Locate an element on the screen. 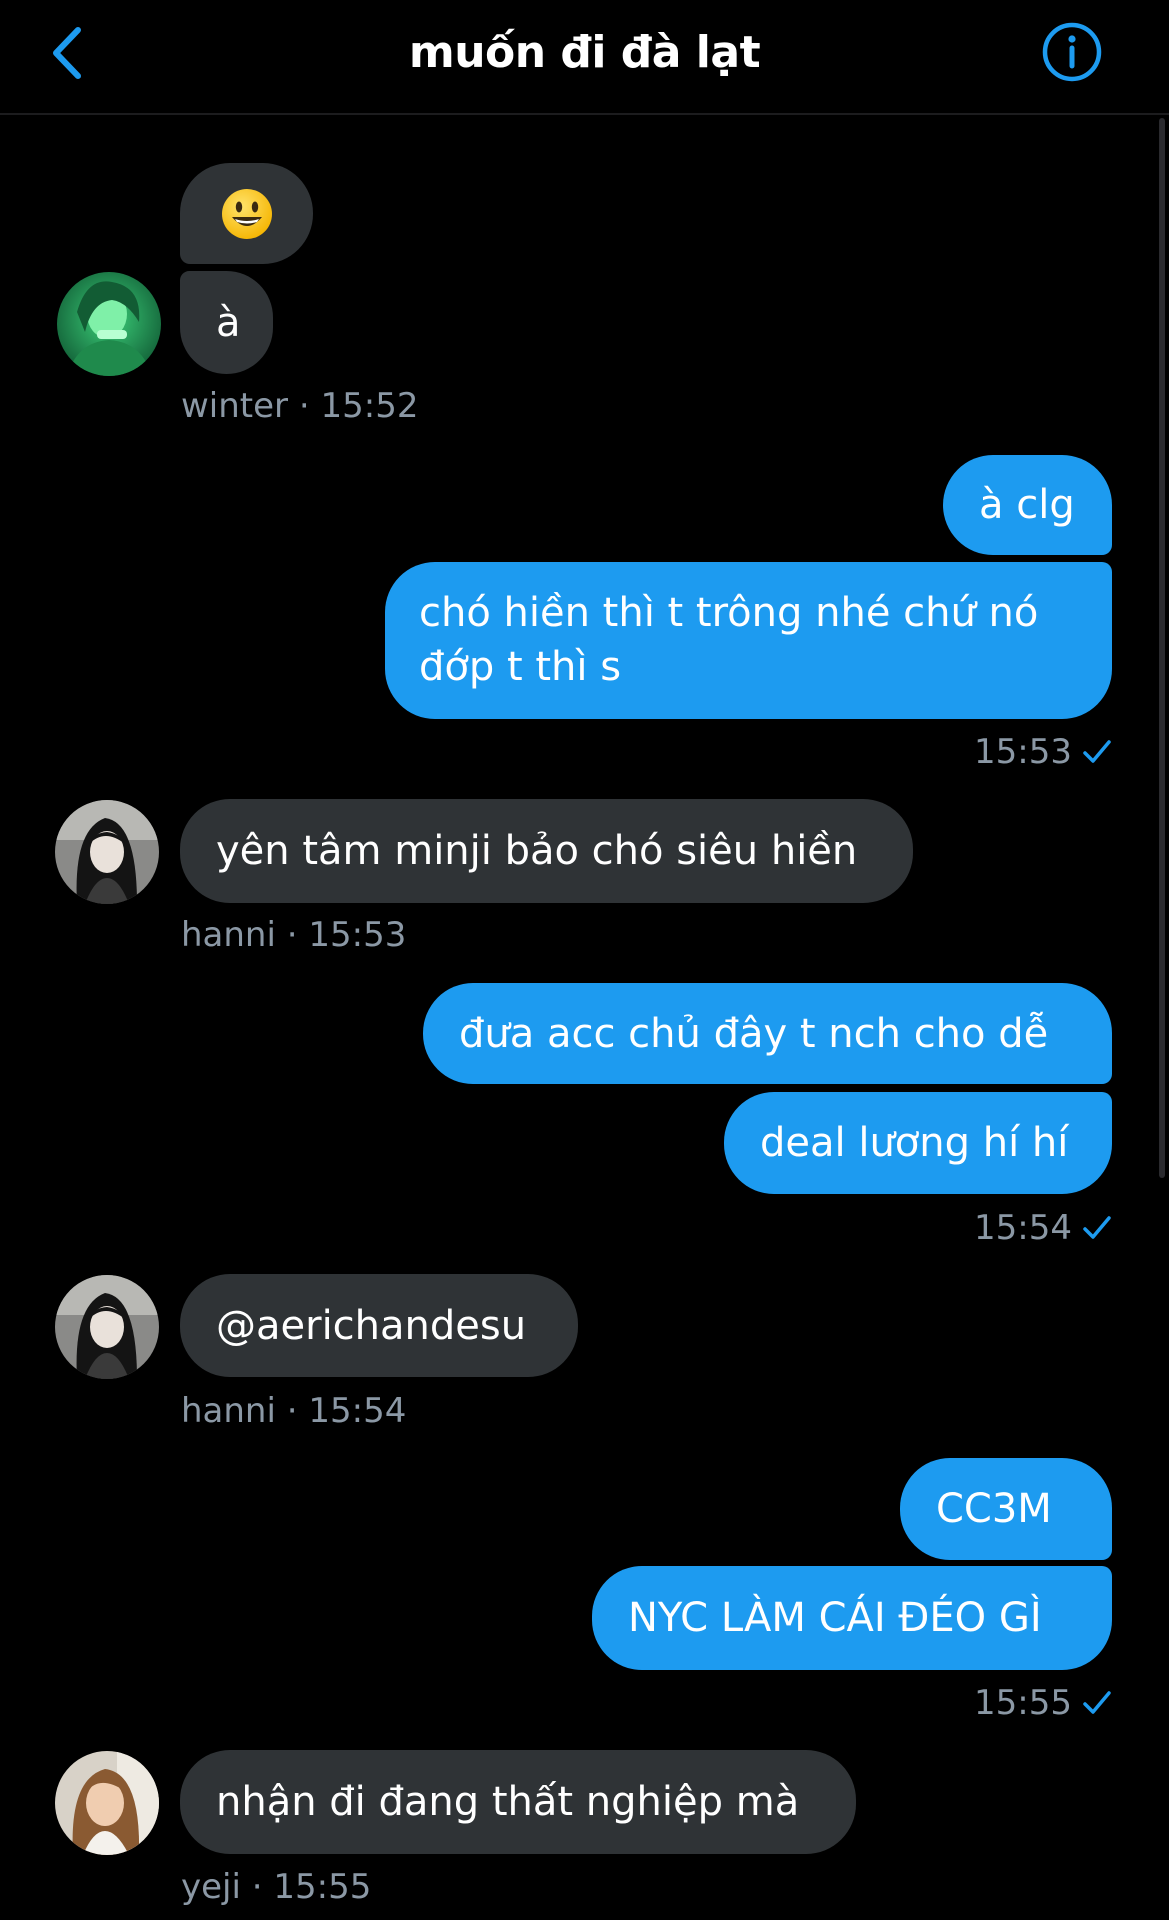 The height and width of the screenshot is (1920, 1169). message-bubble-outgoing: à clg is located at coordinates (1027, 505).